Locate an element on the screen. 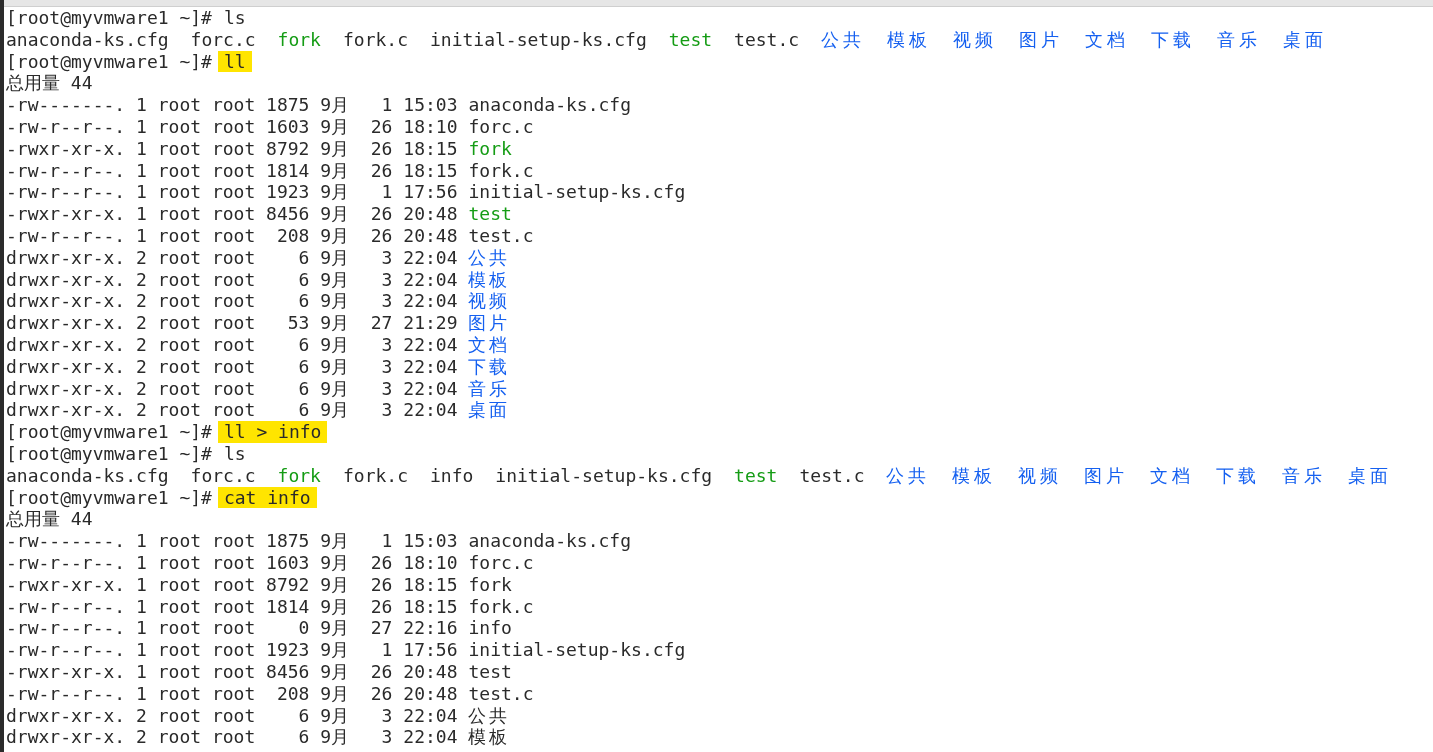 This screenshot has width=1433, height=752. file-details: -rw-r--r--. 1 root root 0 9月 27 22:16 is located at coordinates (232, 628).